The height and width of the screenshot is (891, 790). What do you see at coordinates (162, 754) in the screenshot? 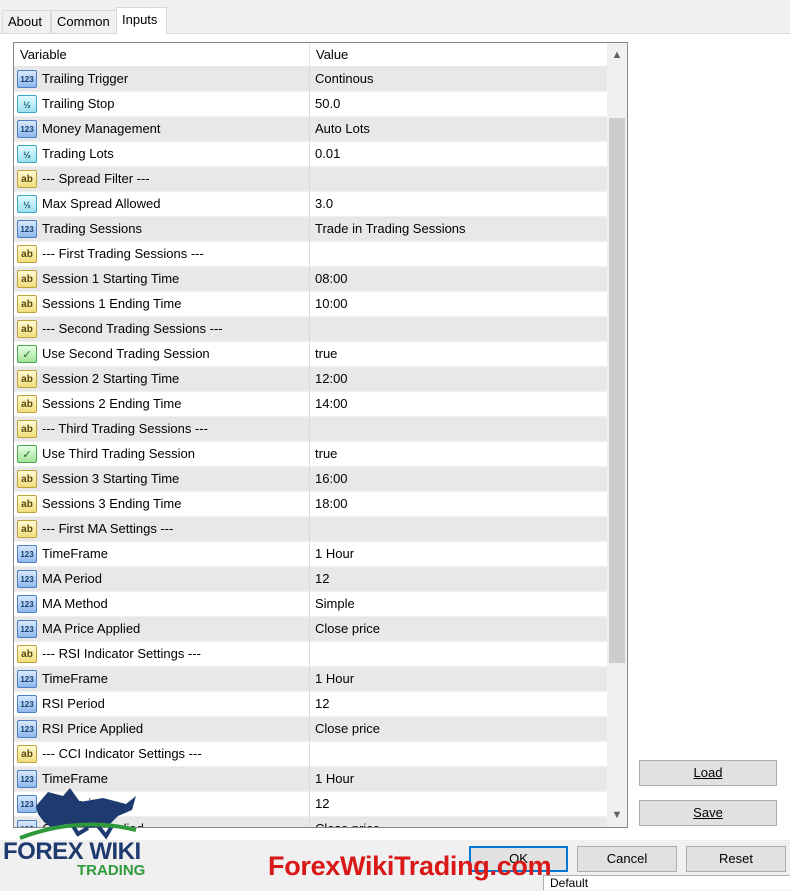
I see `variable-cell: ab --- CCI Indicator Settings ---` at bounding box center [162, 754].